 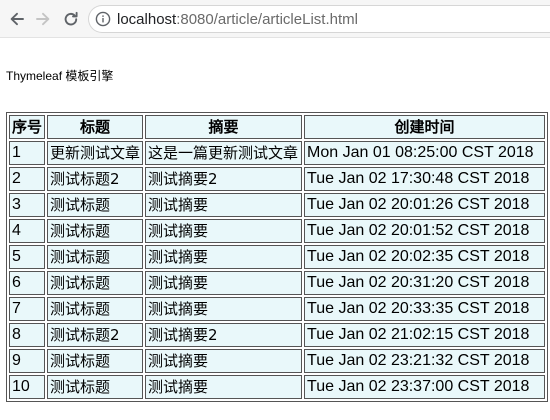 What do you see at coordinates (43, 19) in the screenshot?
I see `forward-arrow-icon` at bounding box center [43, 19].